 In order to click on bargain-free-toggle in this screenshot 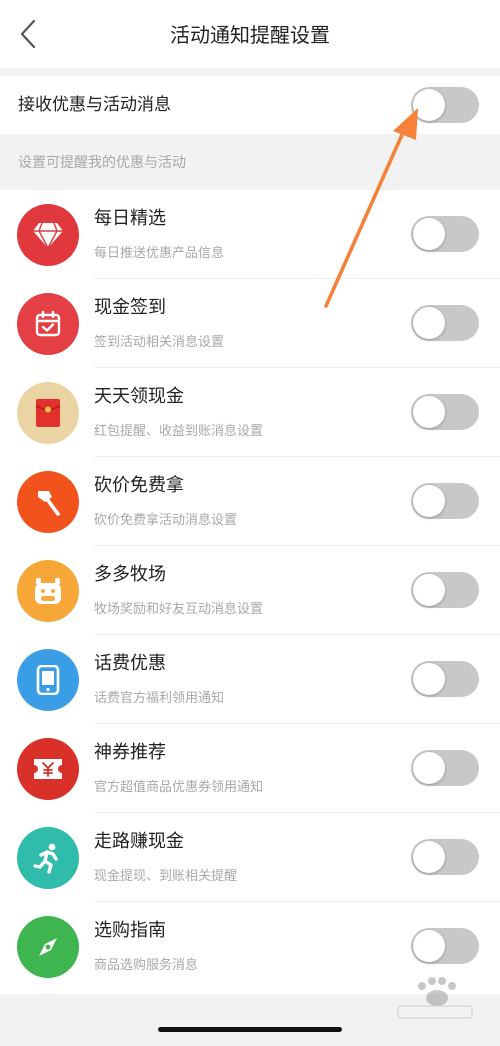, I will do `click(445, 501)`.